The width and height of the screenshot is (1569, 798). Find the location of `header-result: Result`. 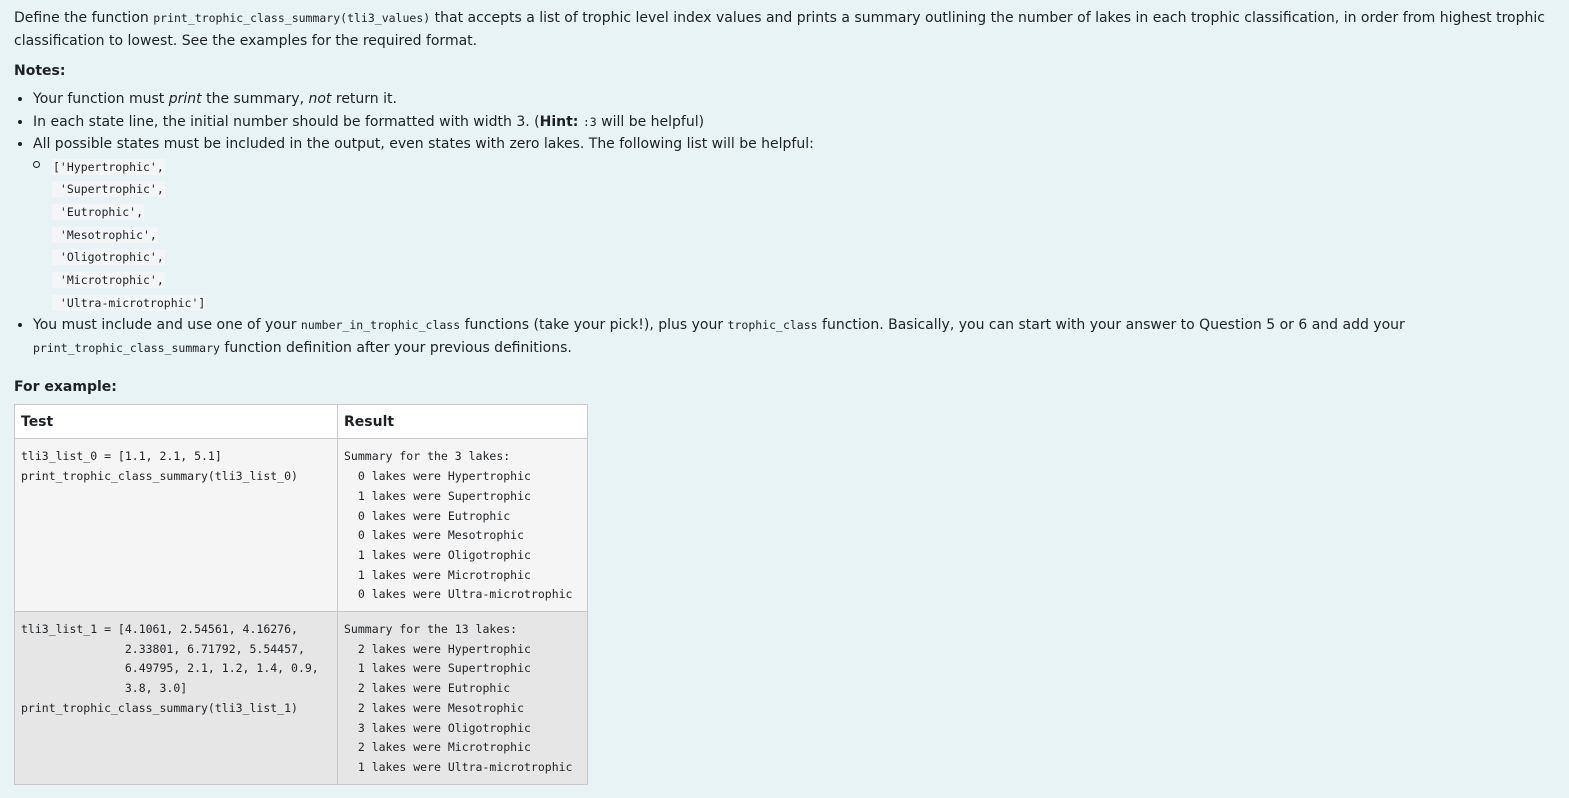

header-result: Result is located at coordinates (462, 422).